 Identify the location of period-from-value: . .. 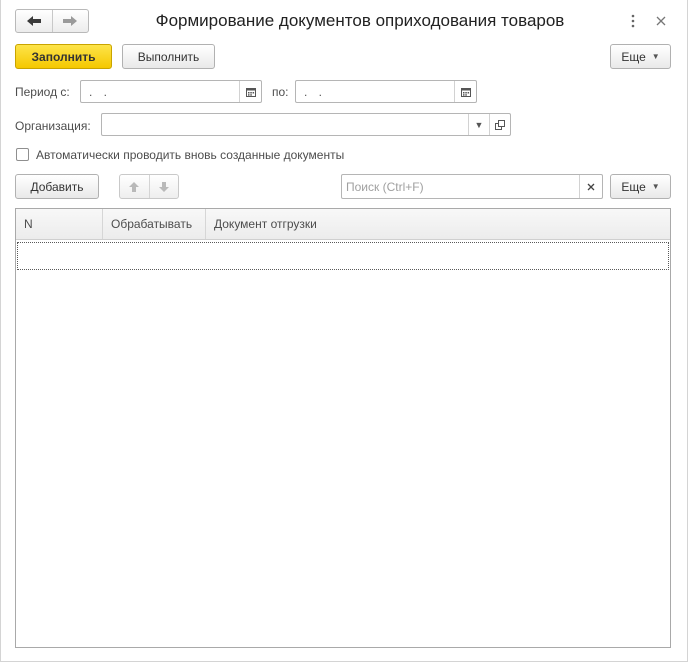
(100, 91).